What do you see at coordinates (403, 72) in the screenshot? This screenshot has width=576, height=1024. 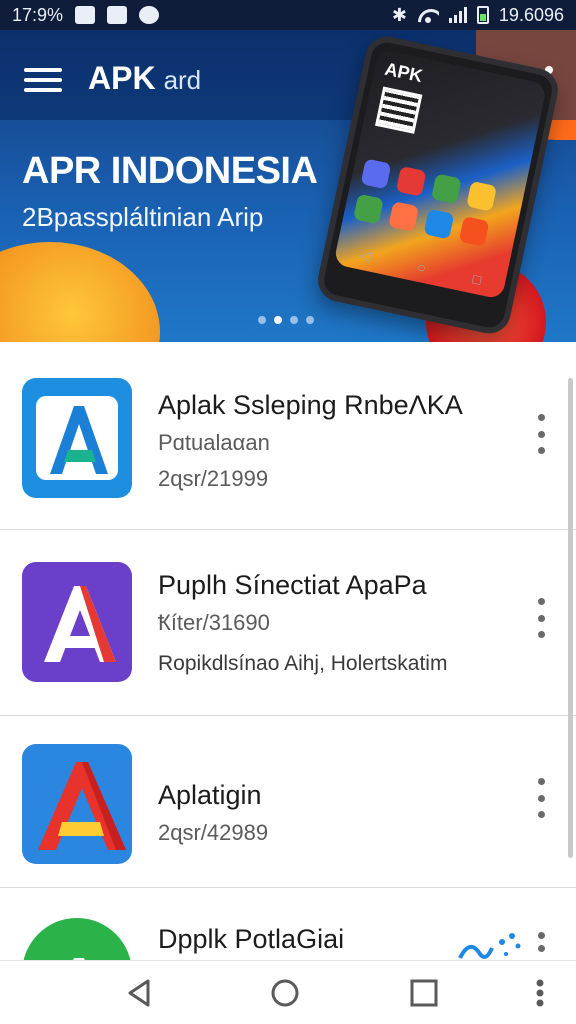 I see `phone-label: APK` at bounding box center [403, 72].